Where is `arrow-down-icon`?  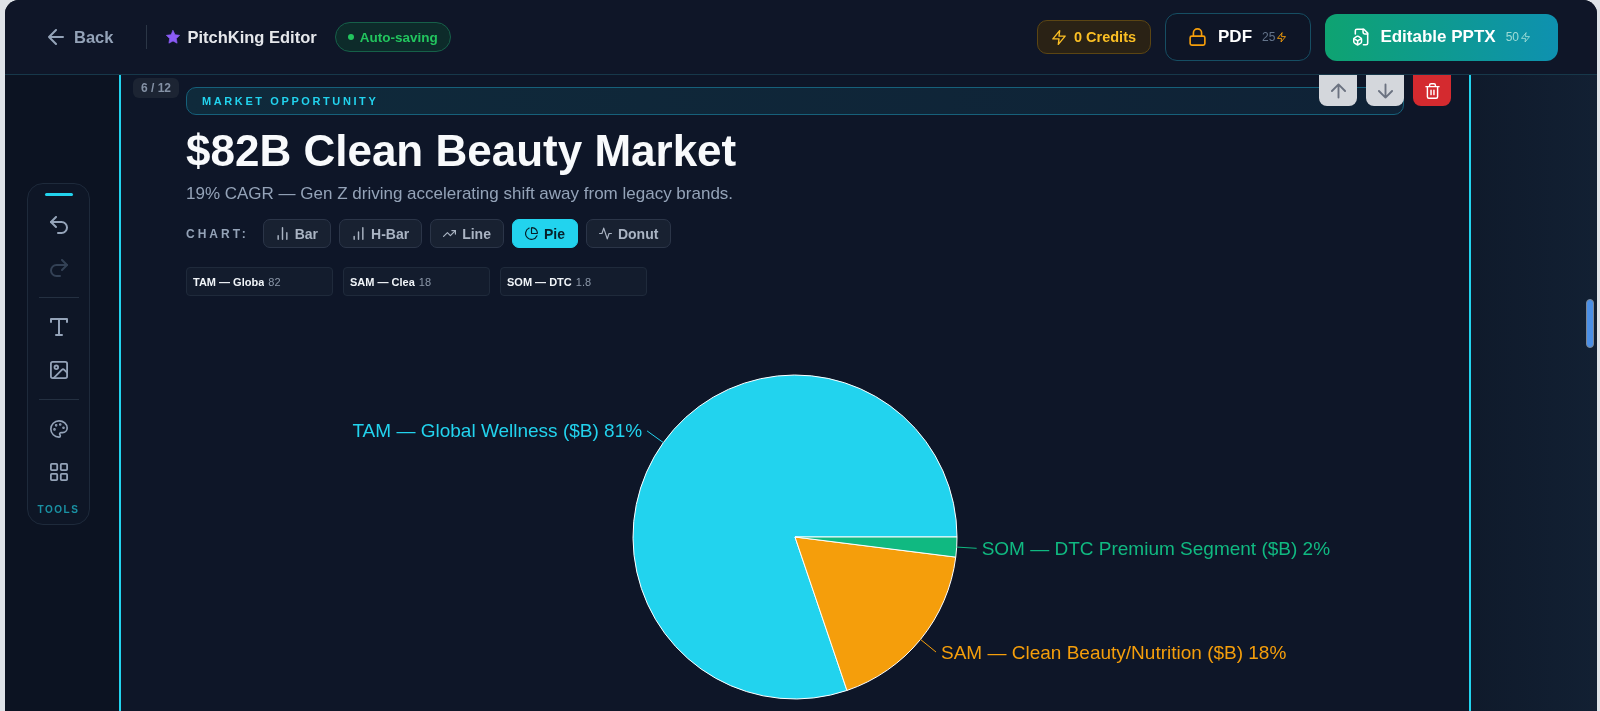
arrow-down-icon is located at coordinates (1385, 90).